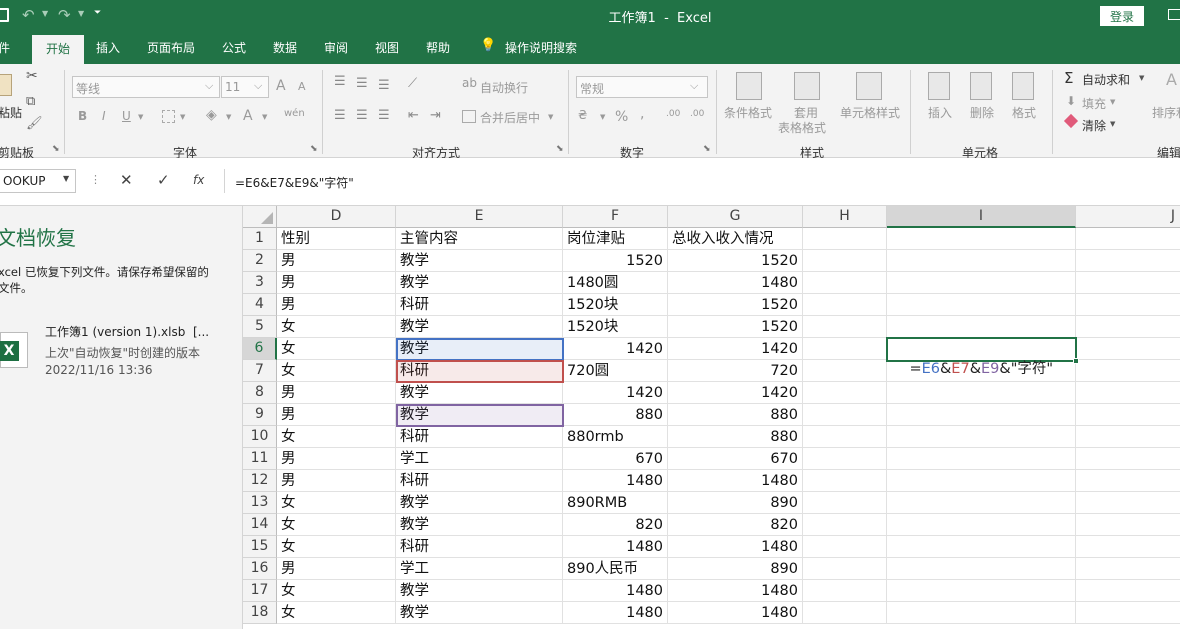  I want to click on row-header: 10, so click(260, 437).